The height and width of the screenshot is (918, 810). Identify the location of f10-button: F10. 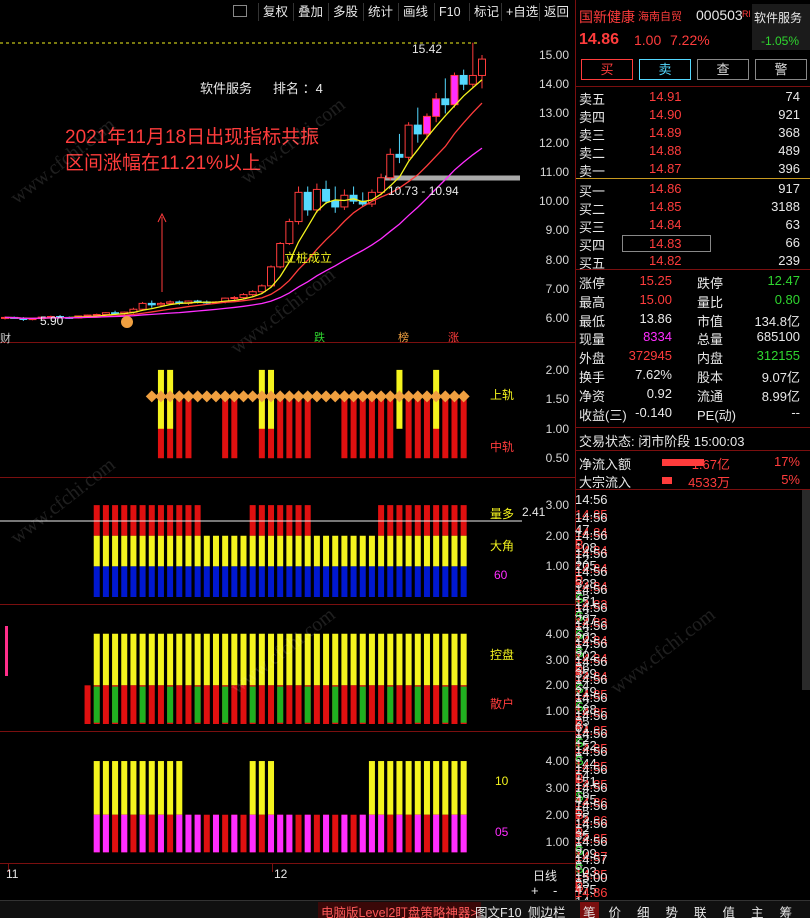
(449, 12).